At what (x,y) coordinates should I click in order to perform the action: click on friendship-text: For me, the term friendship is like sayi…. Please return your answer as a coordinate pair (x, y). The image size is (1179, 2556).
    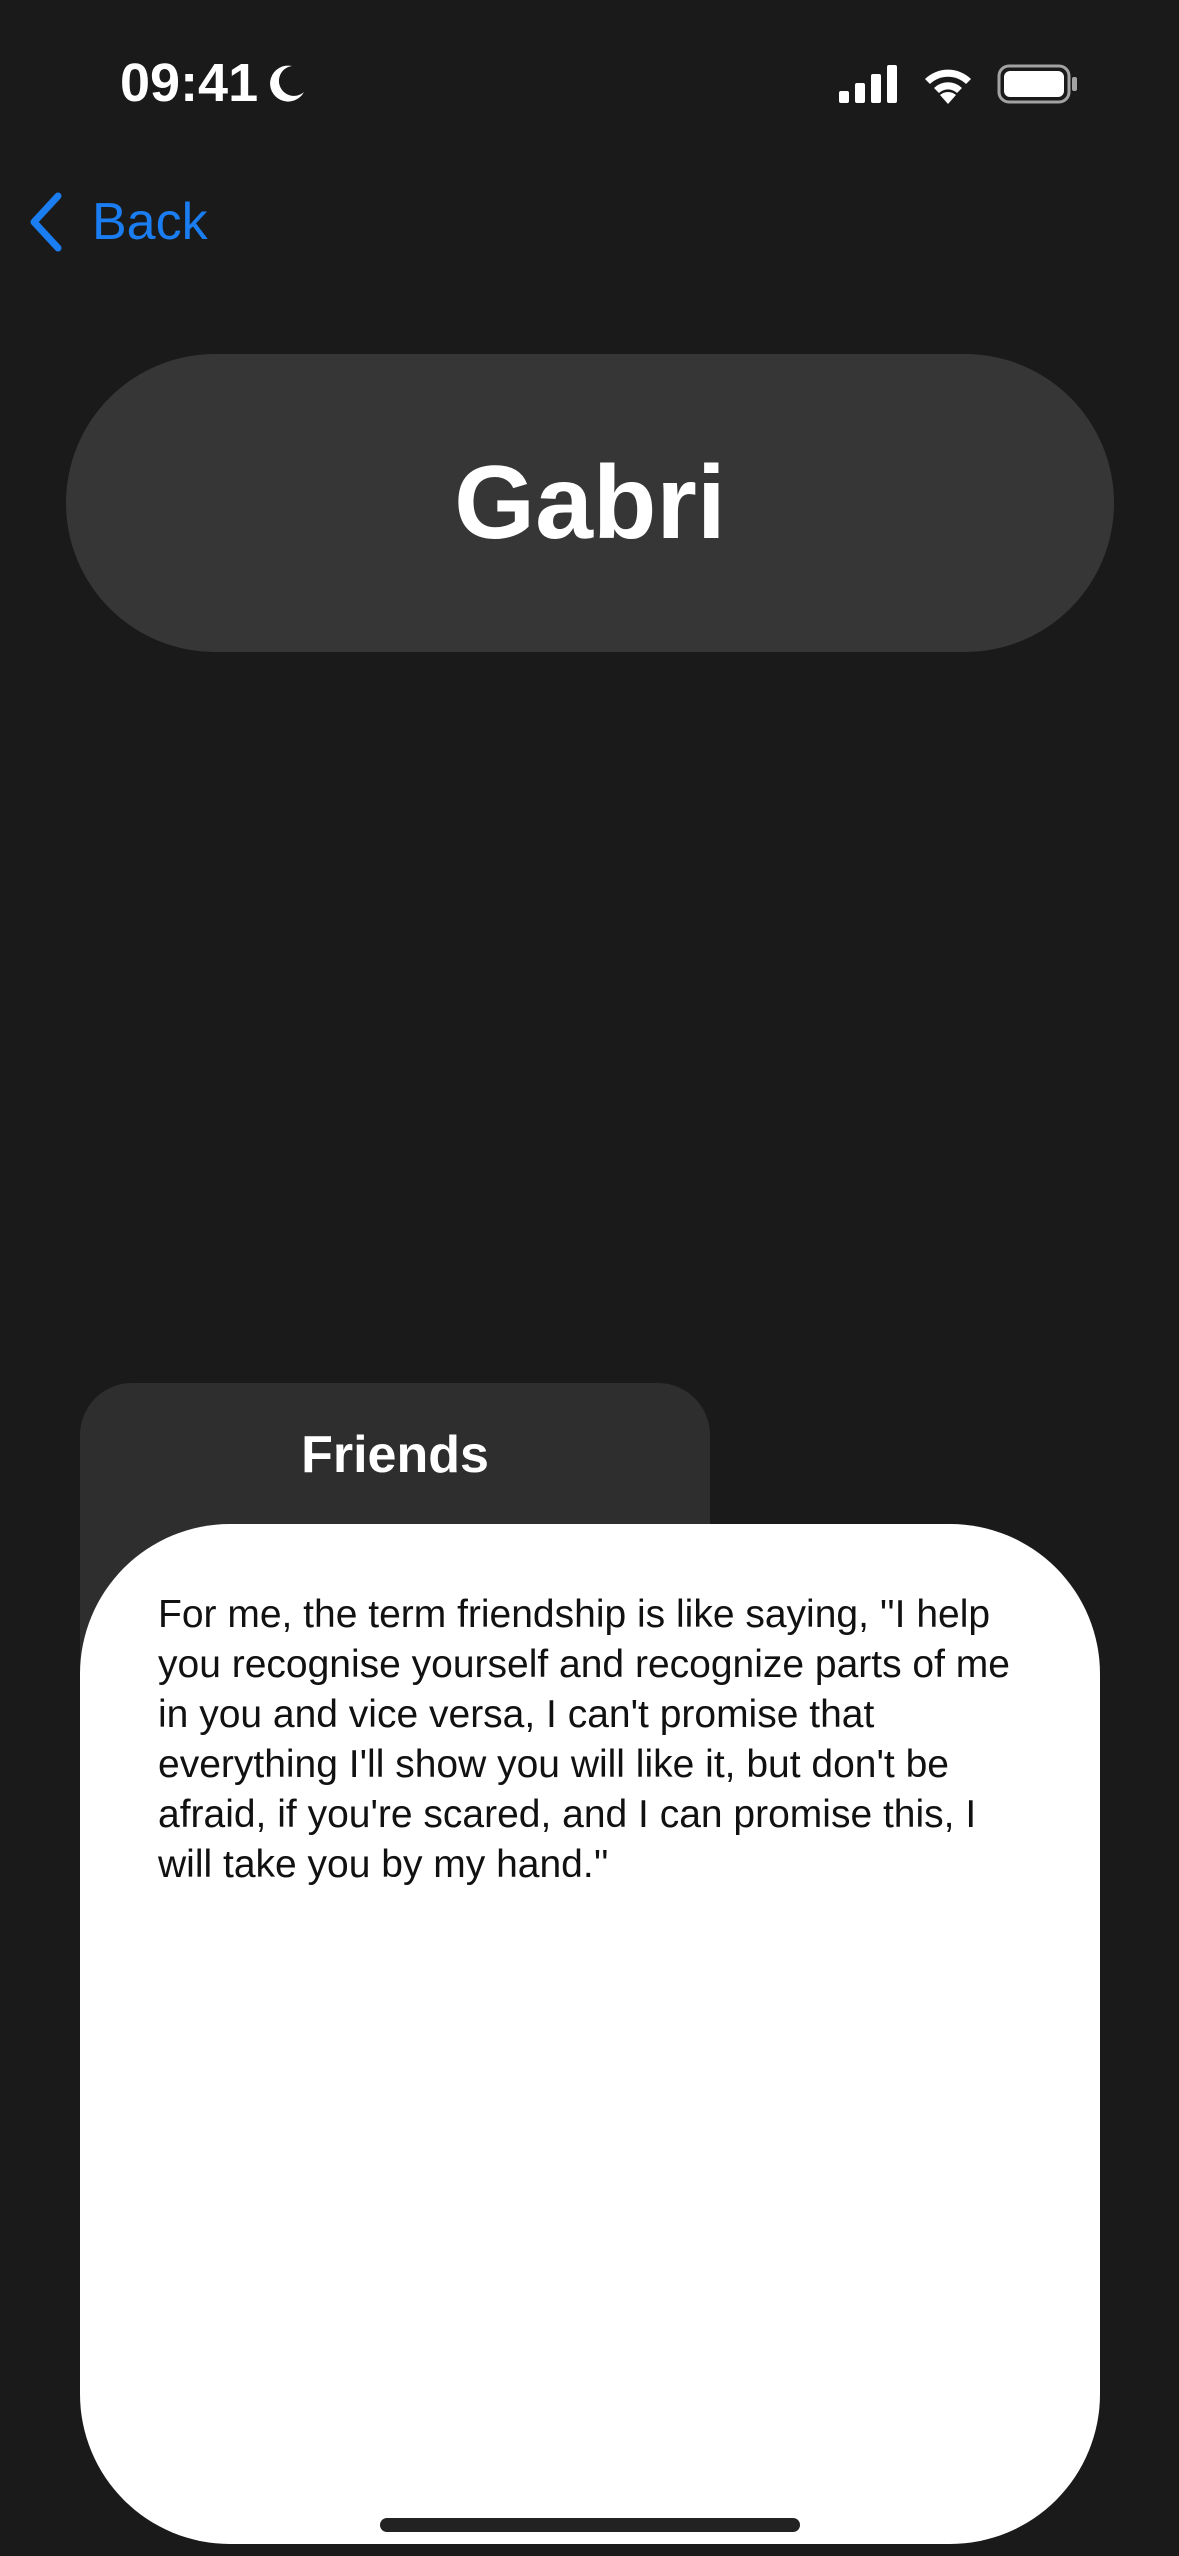
    Looking at the image, I should click on (584, 1739).